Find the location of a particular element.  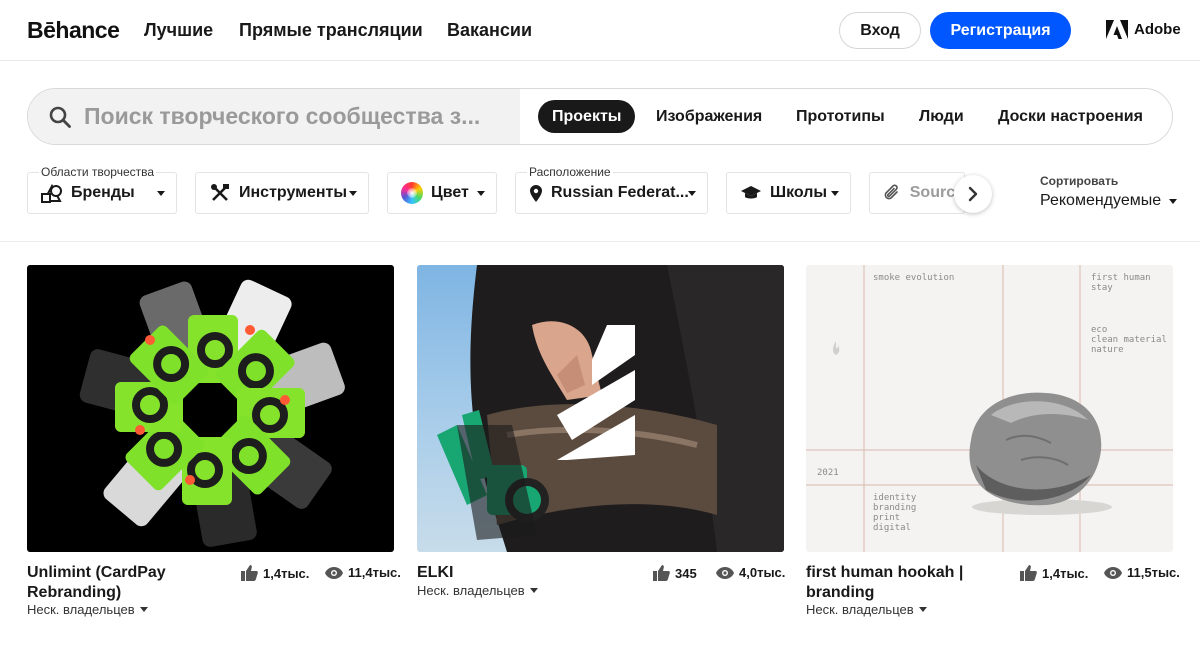

project-title-line1: ELKI is located at coordinates (435, 572).